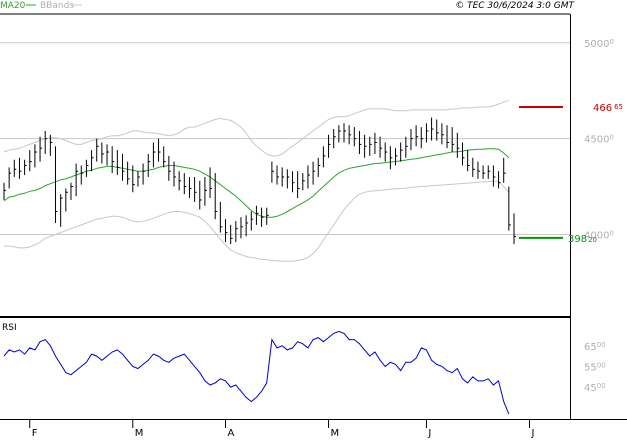 This screenshot has height=440, width=627. What do you see at coordinates (582, 239) in the screenshot?
I see `support-label: 39820` at bounding box center [582, 239].